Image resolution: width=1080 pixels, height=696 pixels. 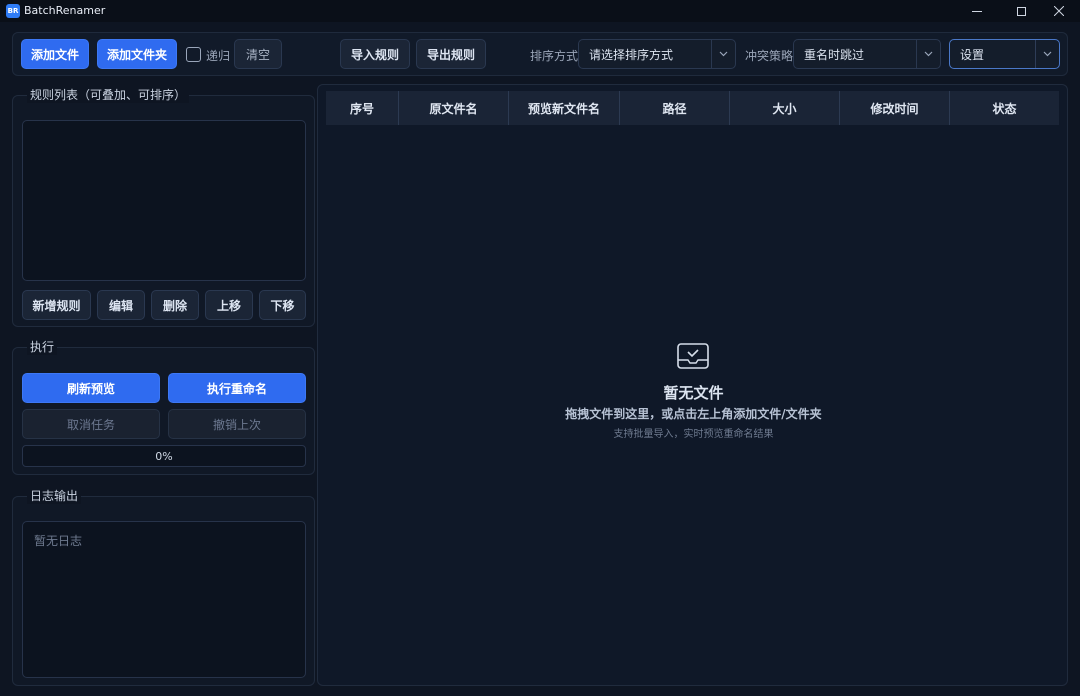 I want to click on execute-rename-button: 执行重命名, so click(x=237, y=388).